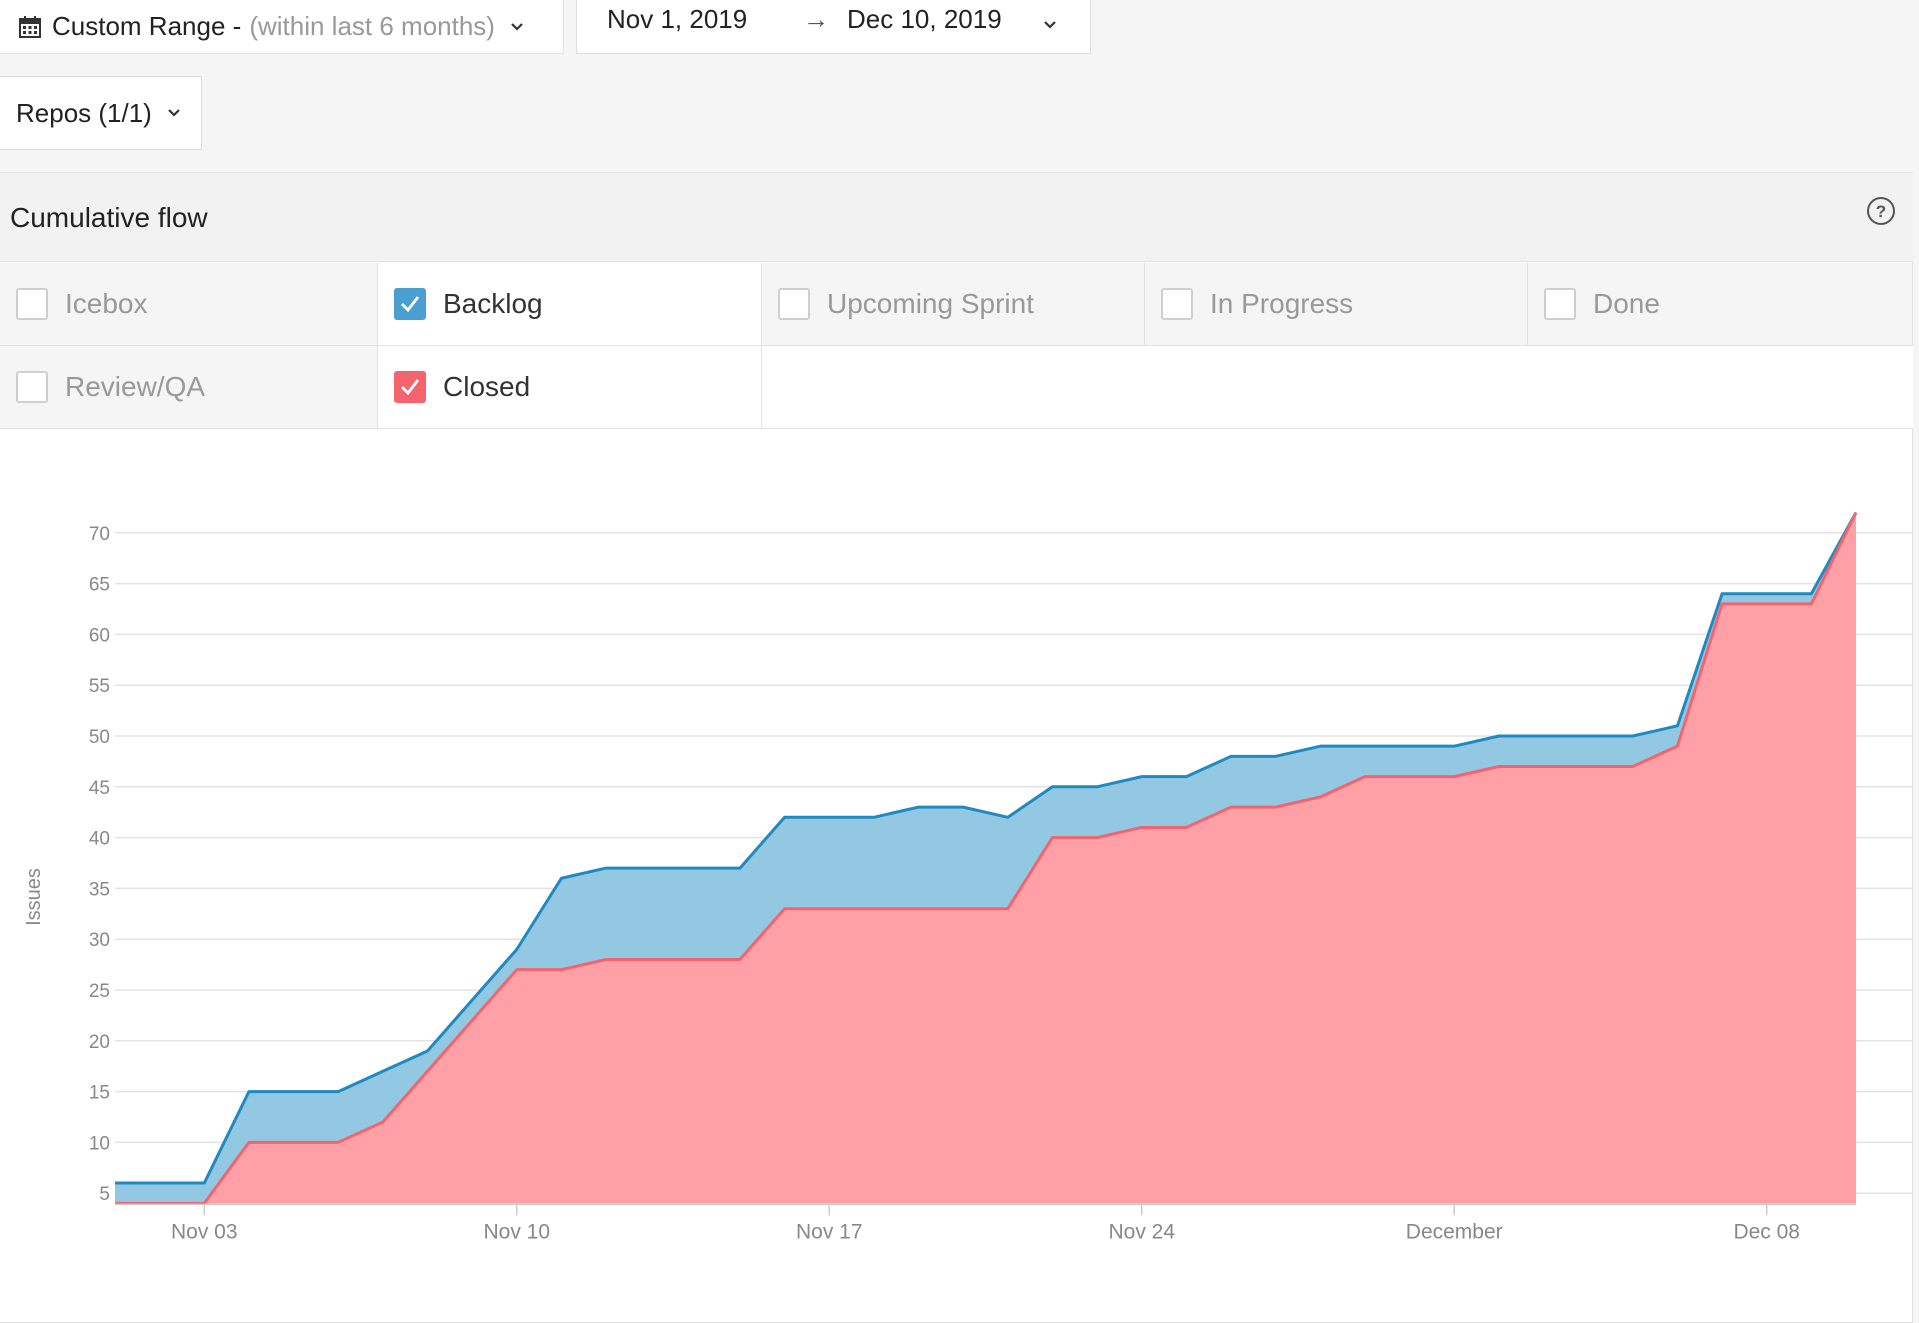 The height and width of the screenshot is (1323, 1919). What do you see at coordinates (570, 387) in the screenshot?
I see `pipeline-filter-closed: Closed` at bounding box center [570, 387].